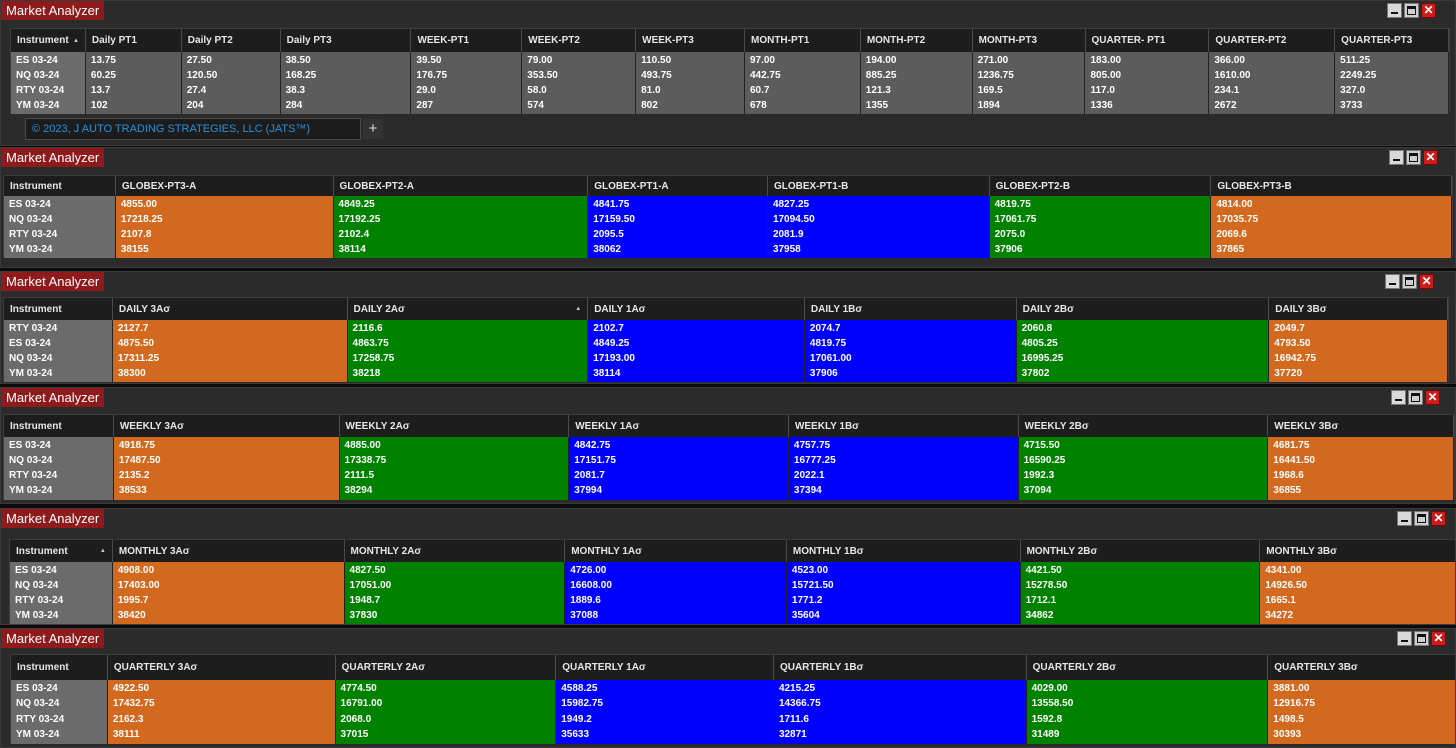  What do you see at coordinates (911, 309) in the screenshot?
I see `column-header: DAILY 1Bσ` at bounding box center [911, 309].